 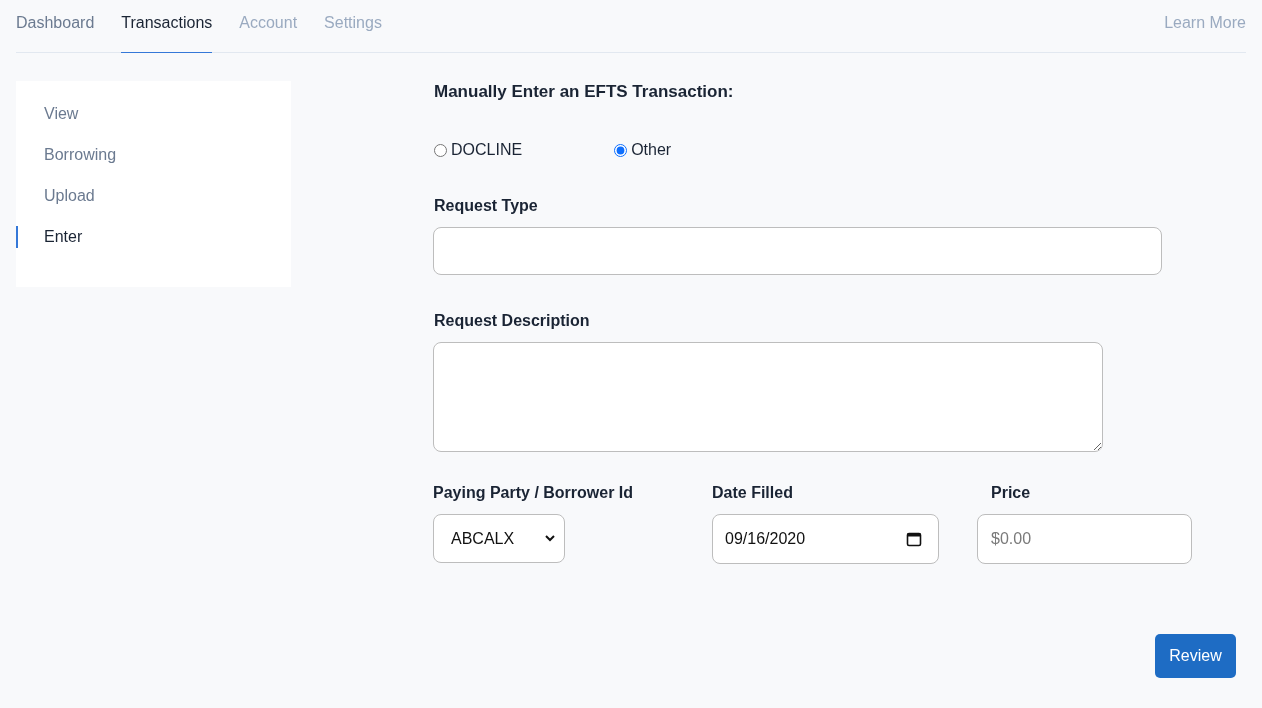 I want to click on paying-party-select: ABCALX, so click(x=499, y=538).